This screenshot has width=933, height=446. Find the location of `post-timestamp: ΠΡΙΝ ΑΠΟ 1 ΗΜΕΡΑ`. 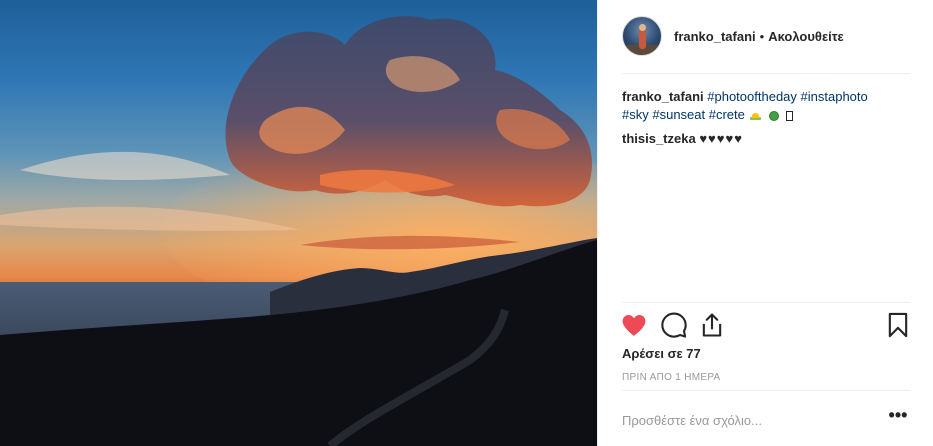

post-timestamp: ΠΡΙΝ ΑΠΟ 1 ΗΜΕΡΑ is located at coordinates (671, 377).